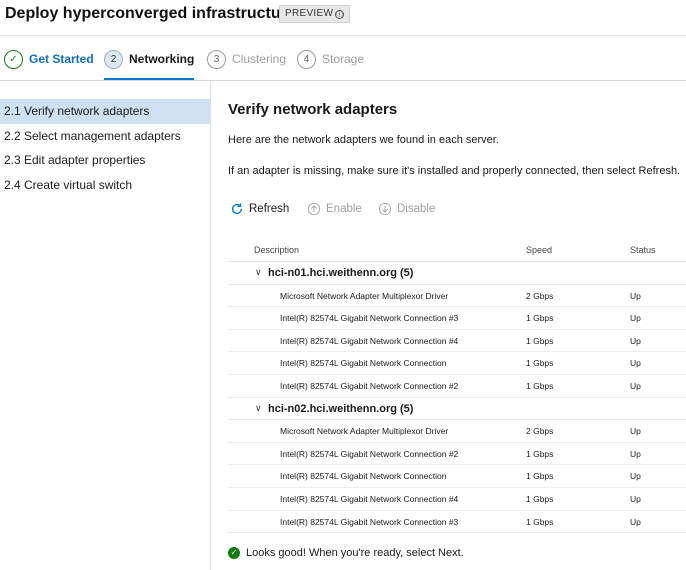 The width and height of the screenshot is (686, 570). What do you see at coordinates (276, 250) in the screenshot?
I see `column-header-description: Description` at bounding box center [276, 250].